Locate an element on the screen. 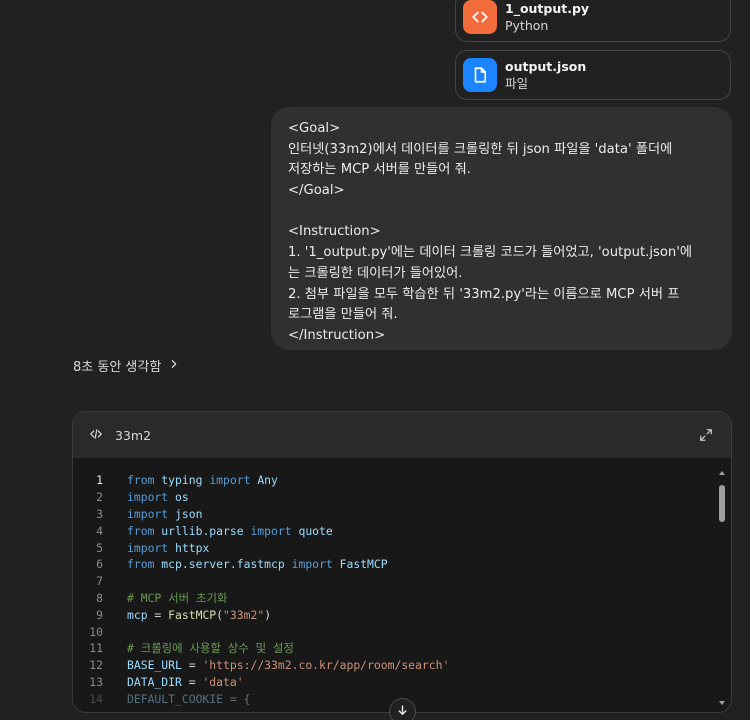 The width and height of the screenshot is (750, 720). line-number: 11 is located at coordinates (96, 648).